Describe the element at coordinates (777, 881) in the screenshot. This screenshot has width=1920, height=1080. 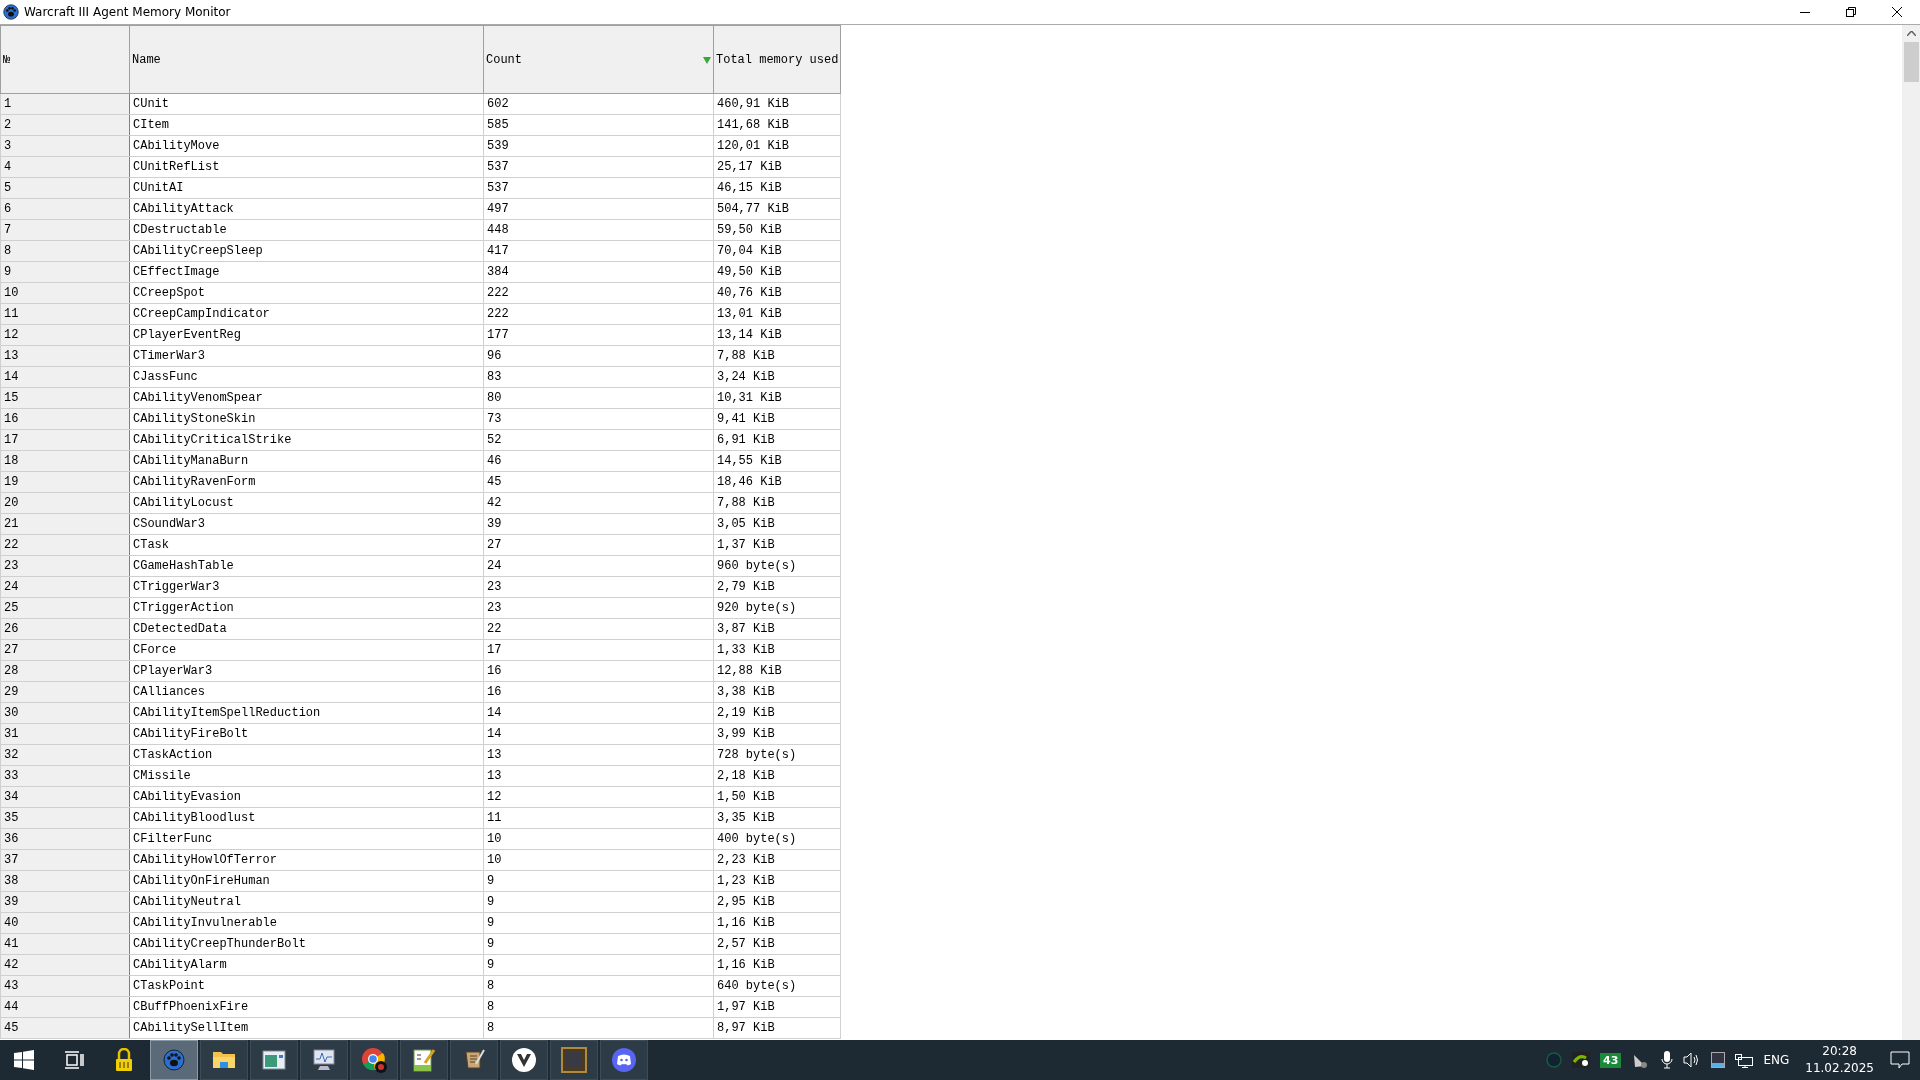
I see `memory-used: 1,23 KiB` at that location.